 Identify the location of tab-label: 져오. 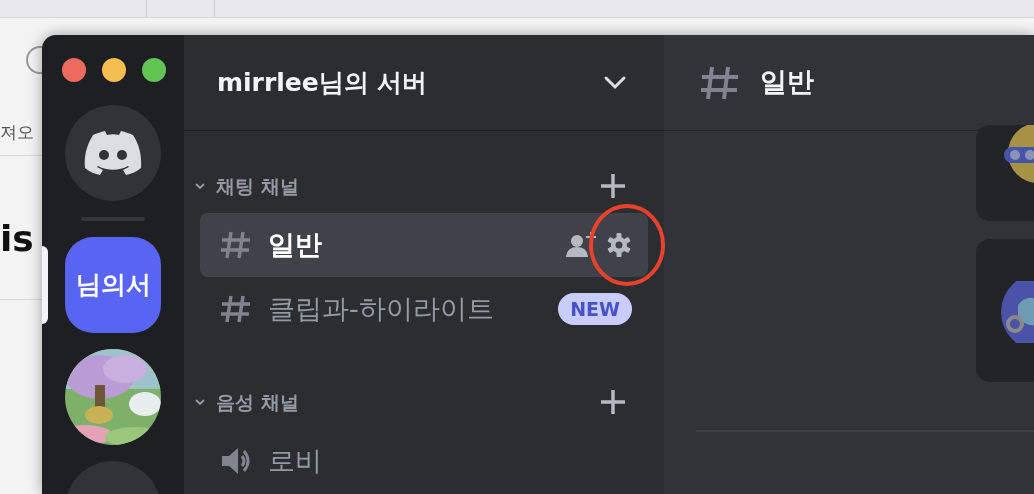
(17, 132).